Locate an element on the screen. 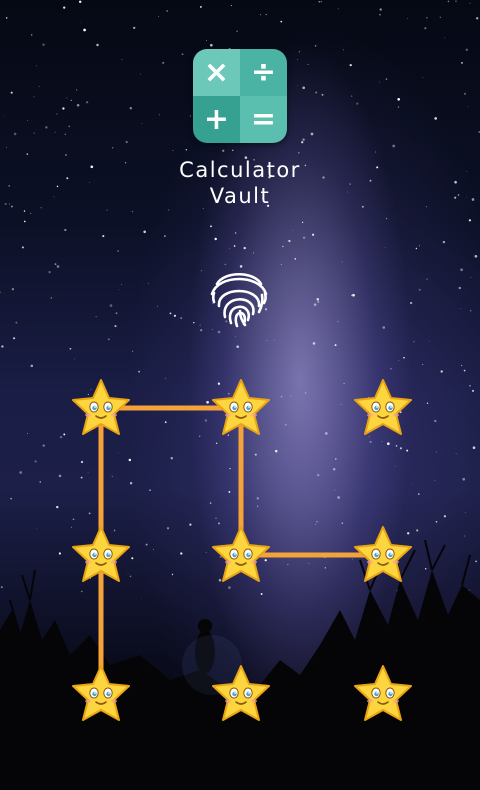 The width and height of the screenshot is (480, 790). app-title-line1: Calculator is located at coordinates (240, 170).